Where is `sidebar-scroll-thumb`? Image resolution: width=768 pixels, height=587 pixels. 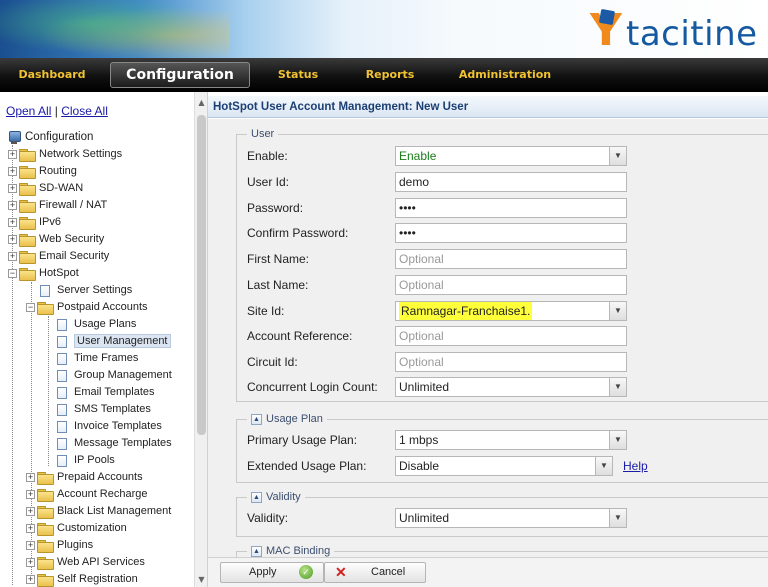
sidebar-scroll-thumb is located at coordinates (201, 275).